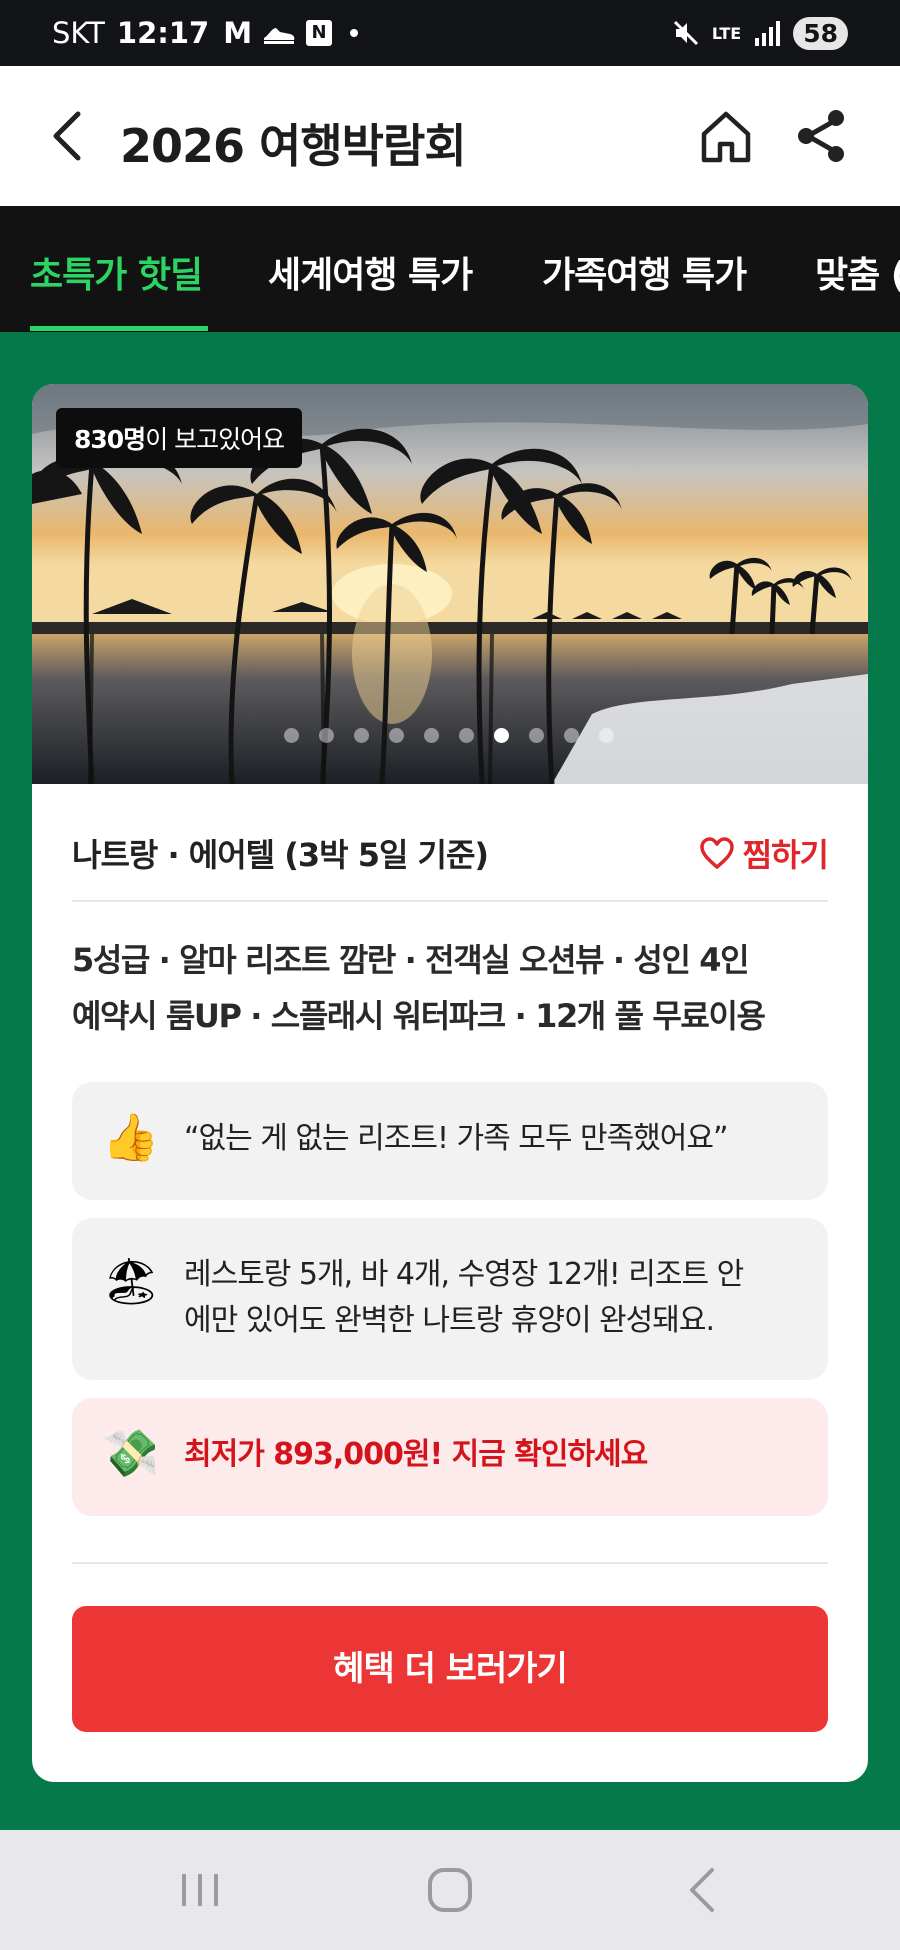 The image size is (900, 1950). What do you see at coordinates (726, 33) in the screenshot?
I see `network-type-label: LTE` at bounding box center [726, 33].